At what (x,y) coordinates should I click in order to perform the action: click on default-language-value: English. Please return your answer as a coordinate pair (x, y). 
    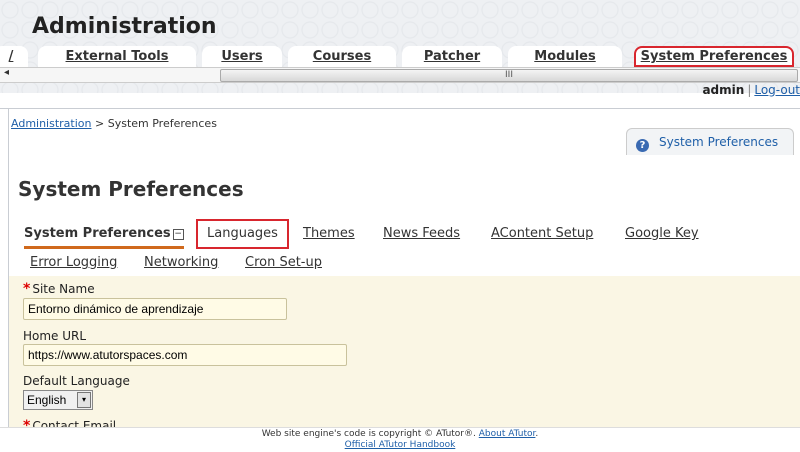
    Looking at the image, I should click on (47, 400).